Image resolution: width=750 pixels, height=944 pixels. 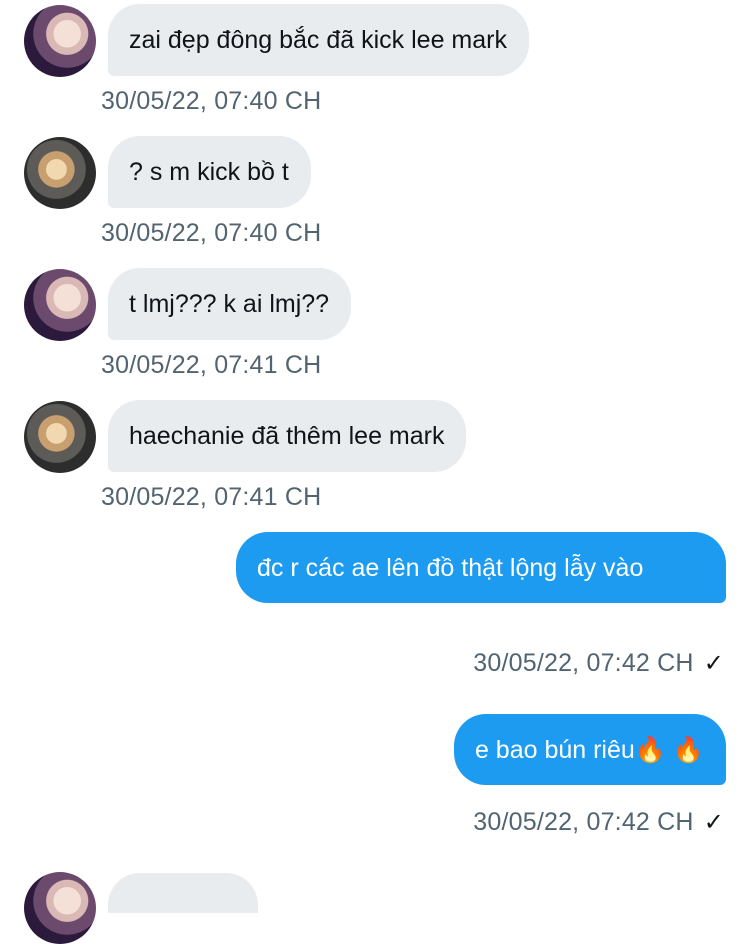 What do you see at coordinates (183, 893) in the screenshot?
I see `message-bubble-incoming` at bounding box center [183, 893].